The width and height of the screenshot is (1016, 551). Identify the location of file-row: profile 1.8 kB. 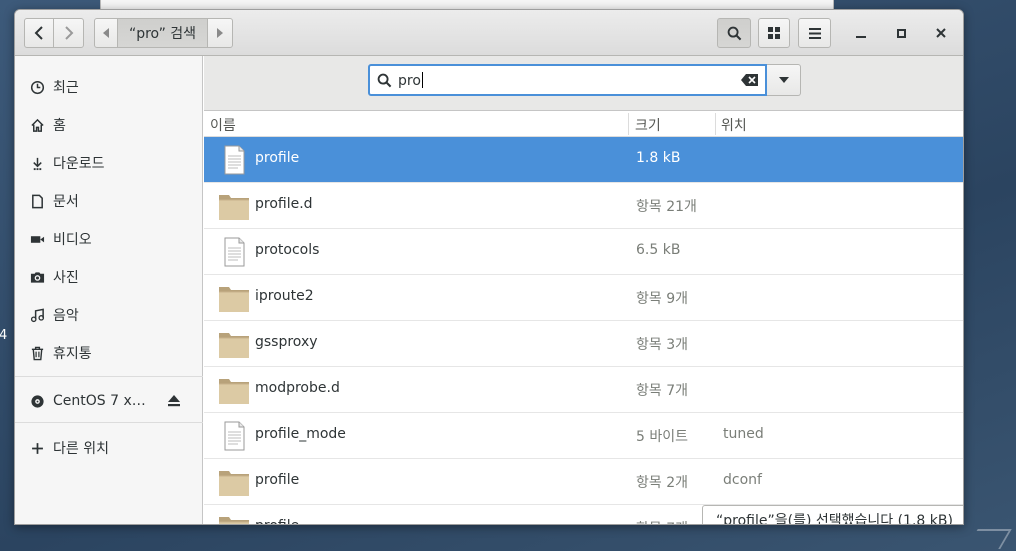
(583, 160).